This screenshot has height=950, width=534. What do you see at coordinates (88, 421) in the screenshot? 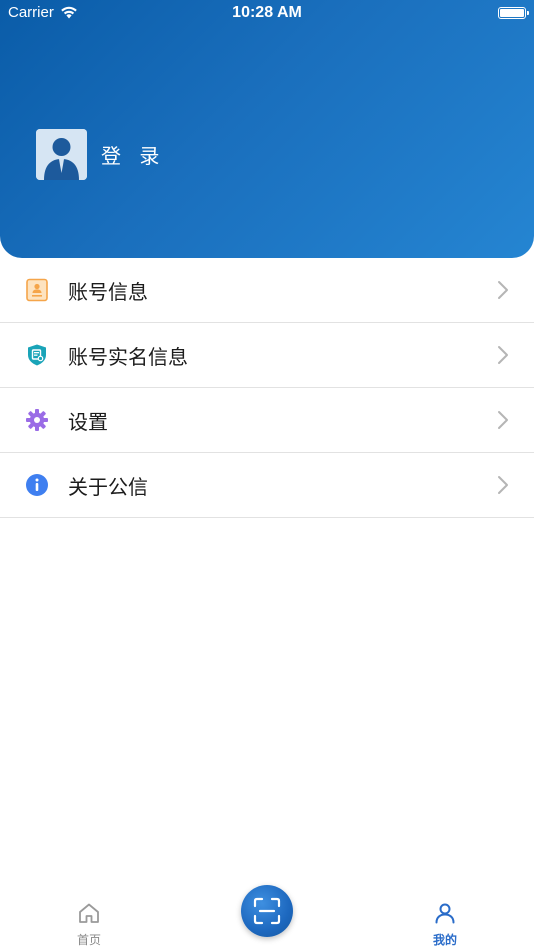
I see `menu-item-label: 设置` at bounding box center [88, 421].